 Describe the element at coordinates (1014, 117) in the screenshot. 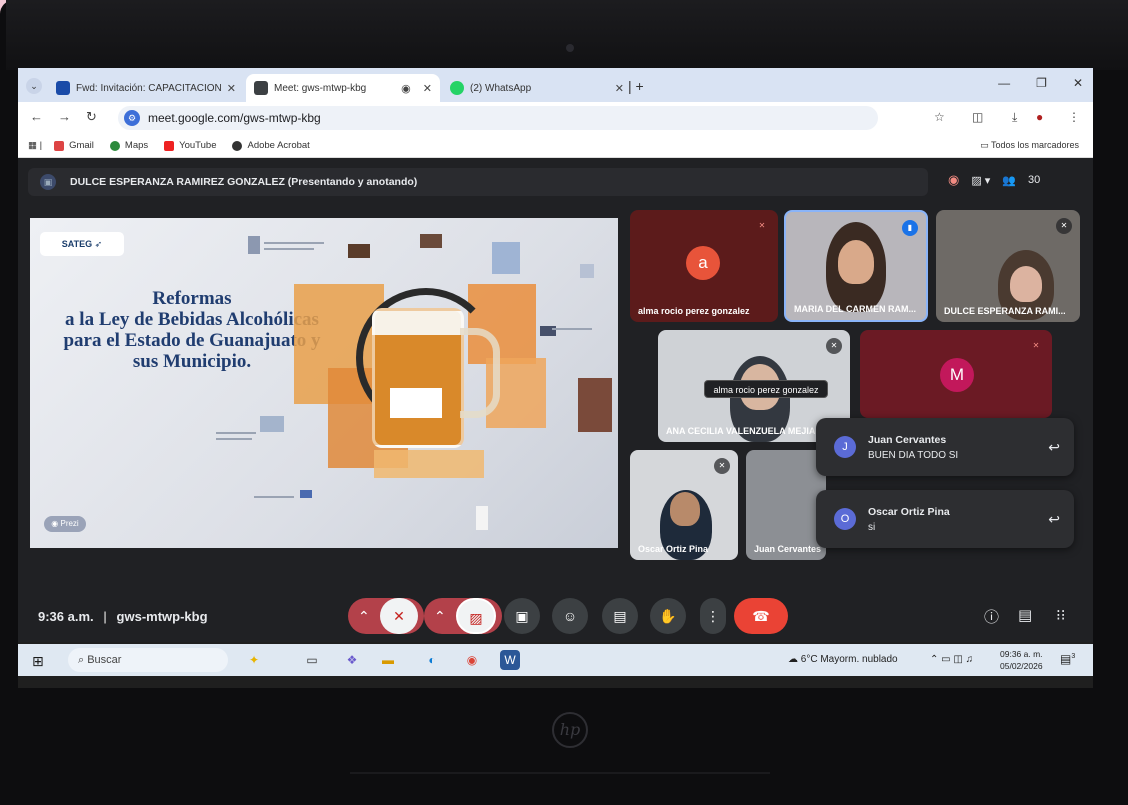

I see `download-icon: ⤓` at that location.